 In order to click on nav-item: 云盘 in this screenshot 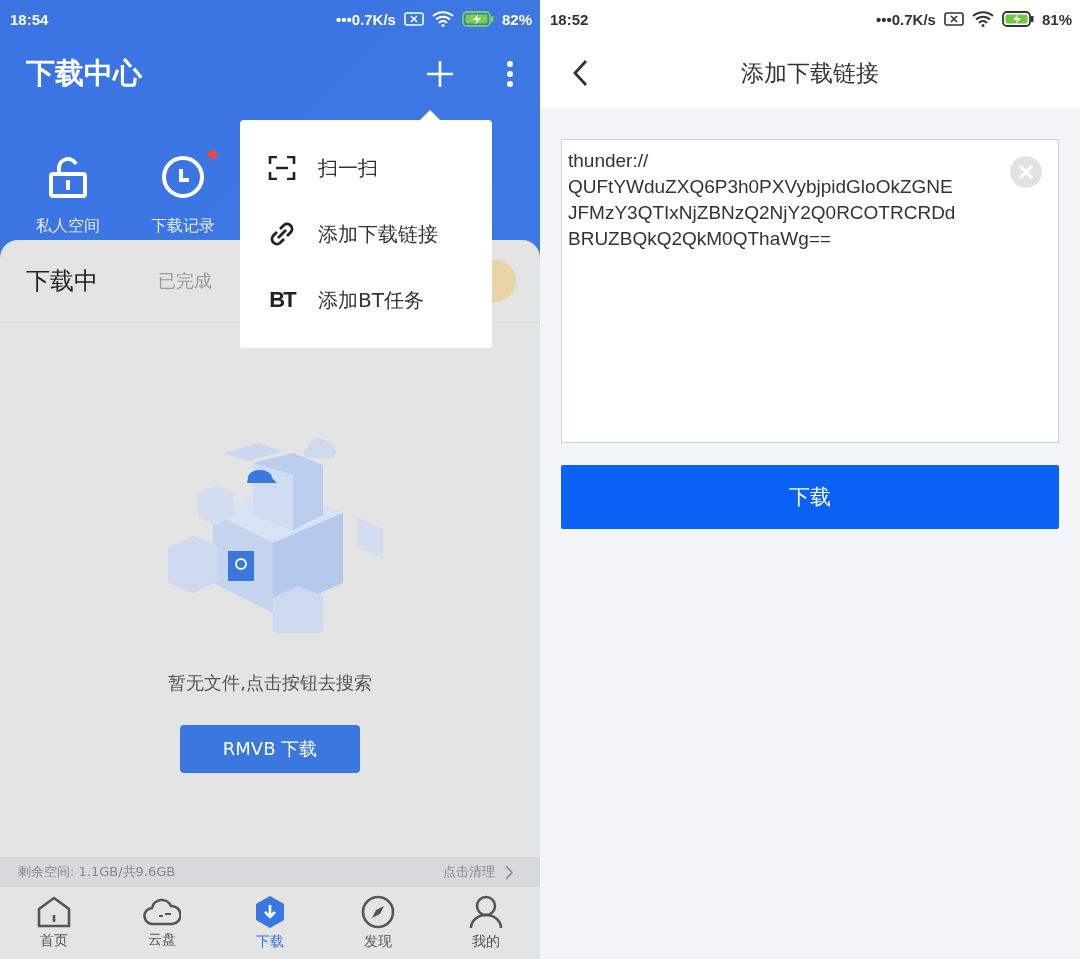, I will do `click(162, 923)`.